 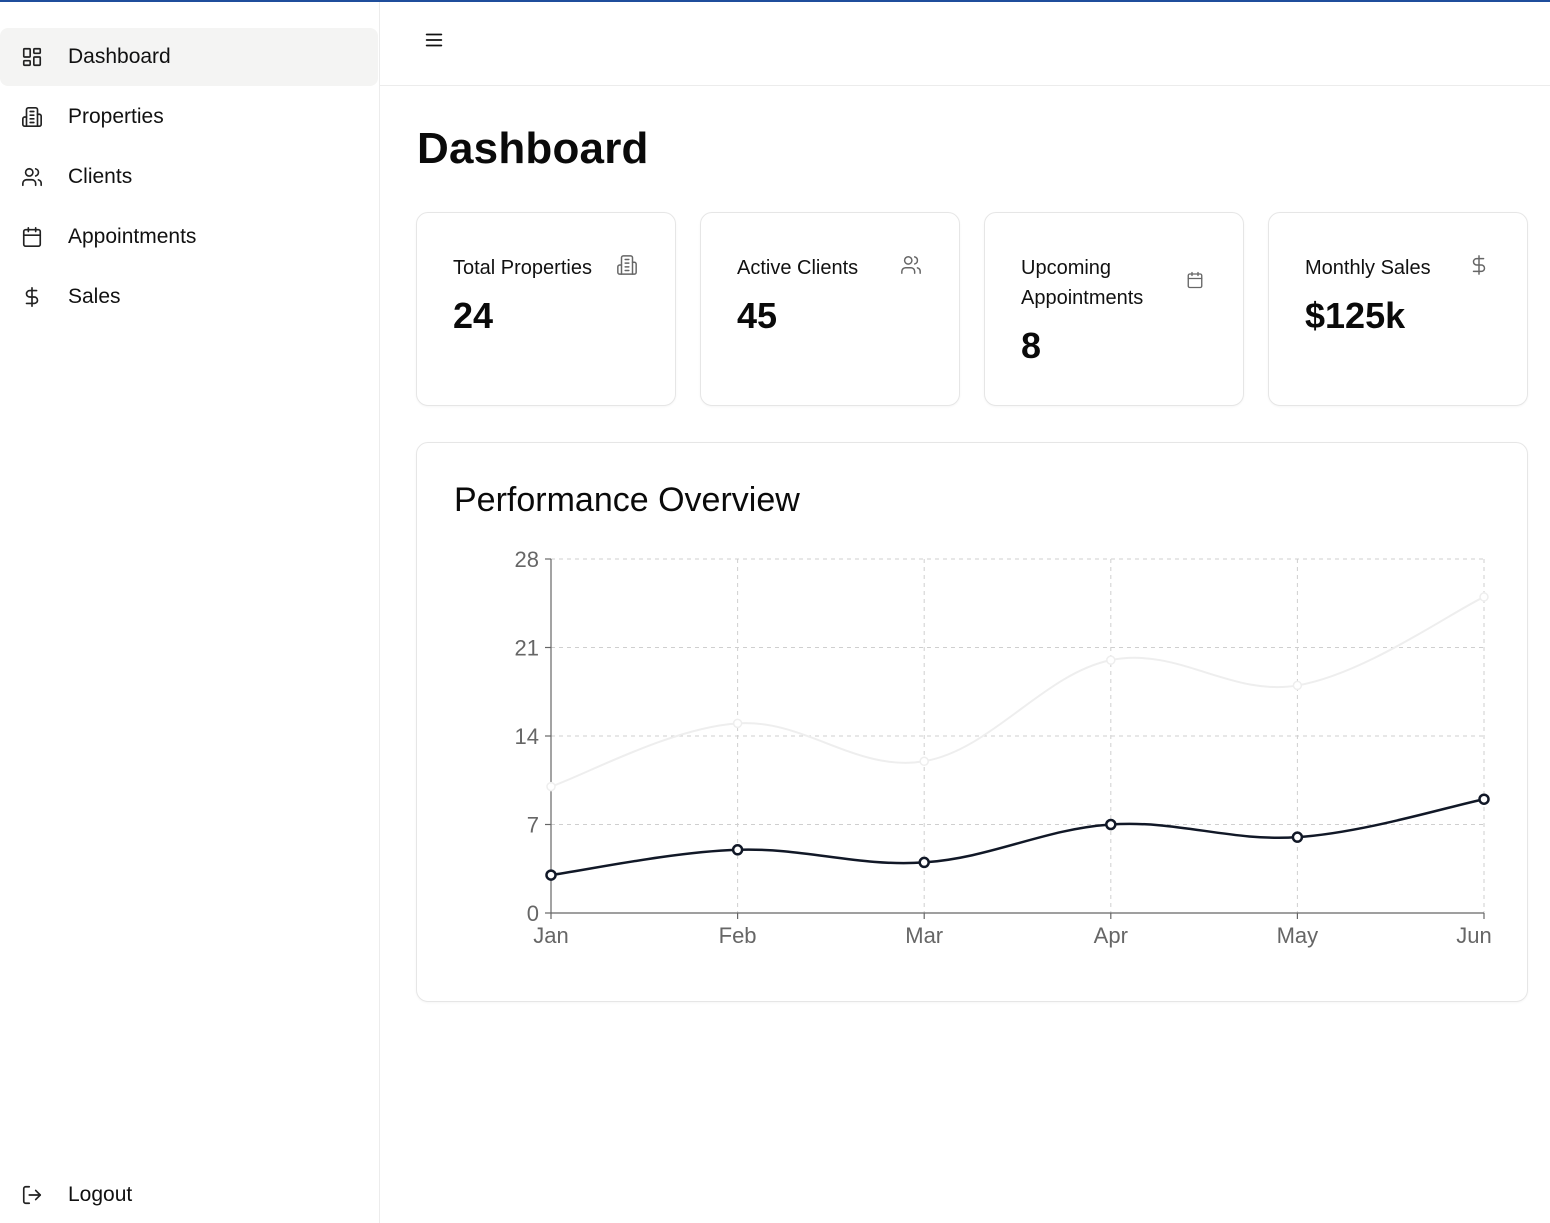 What do you see at coordinates (189, 297) in the screenshot?
I see `sidebar-item-sales: Sales` at bounding box center [189, 297].